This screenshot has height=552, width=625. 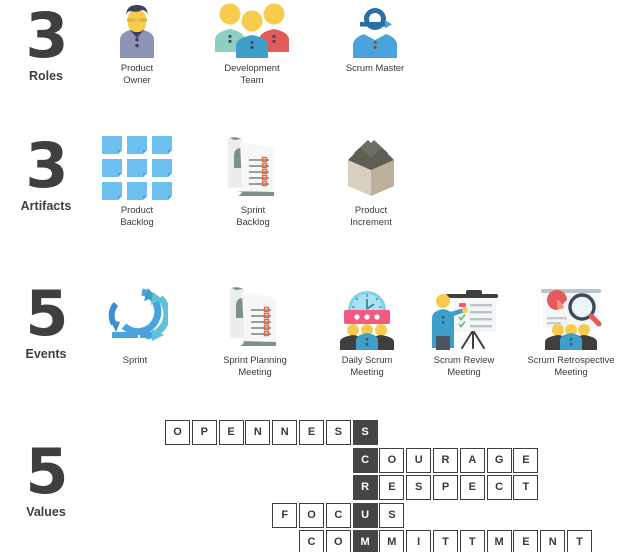 I want to click on item-sprint-backlog: Sprint Backlog, so click(x=253, y=180).